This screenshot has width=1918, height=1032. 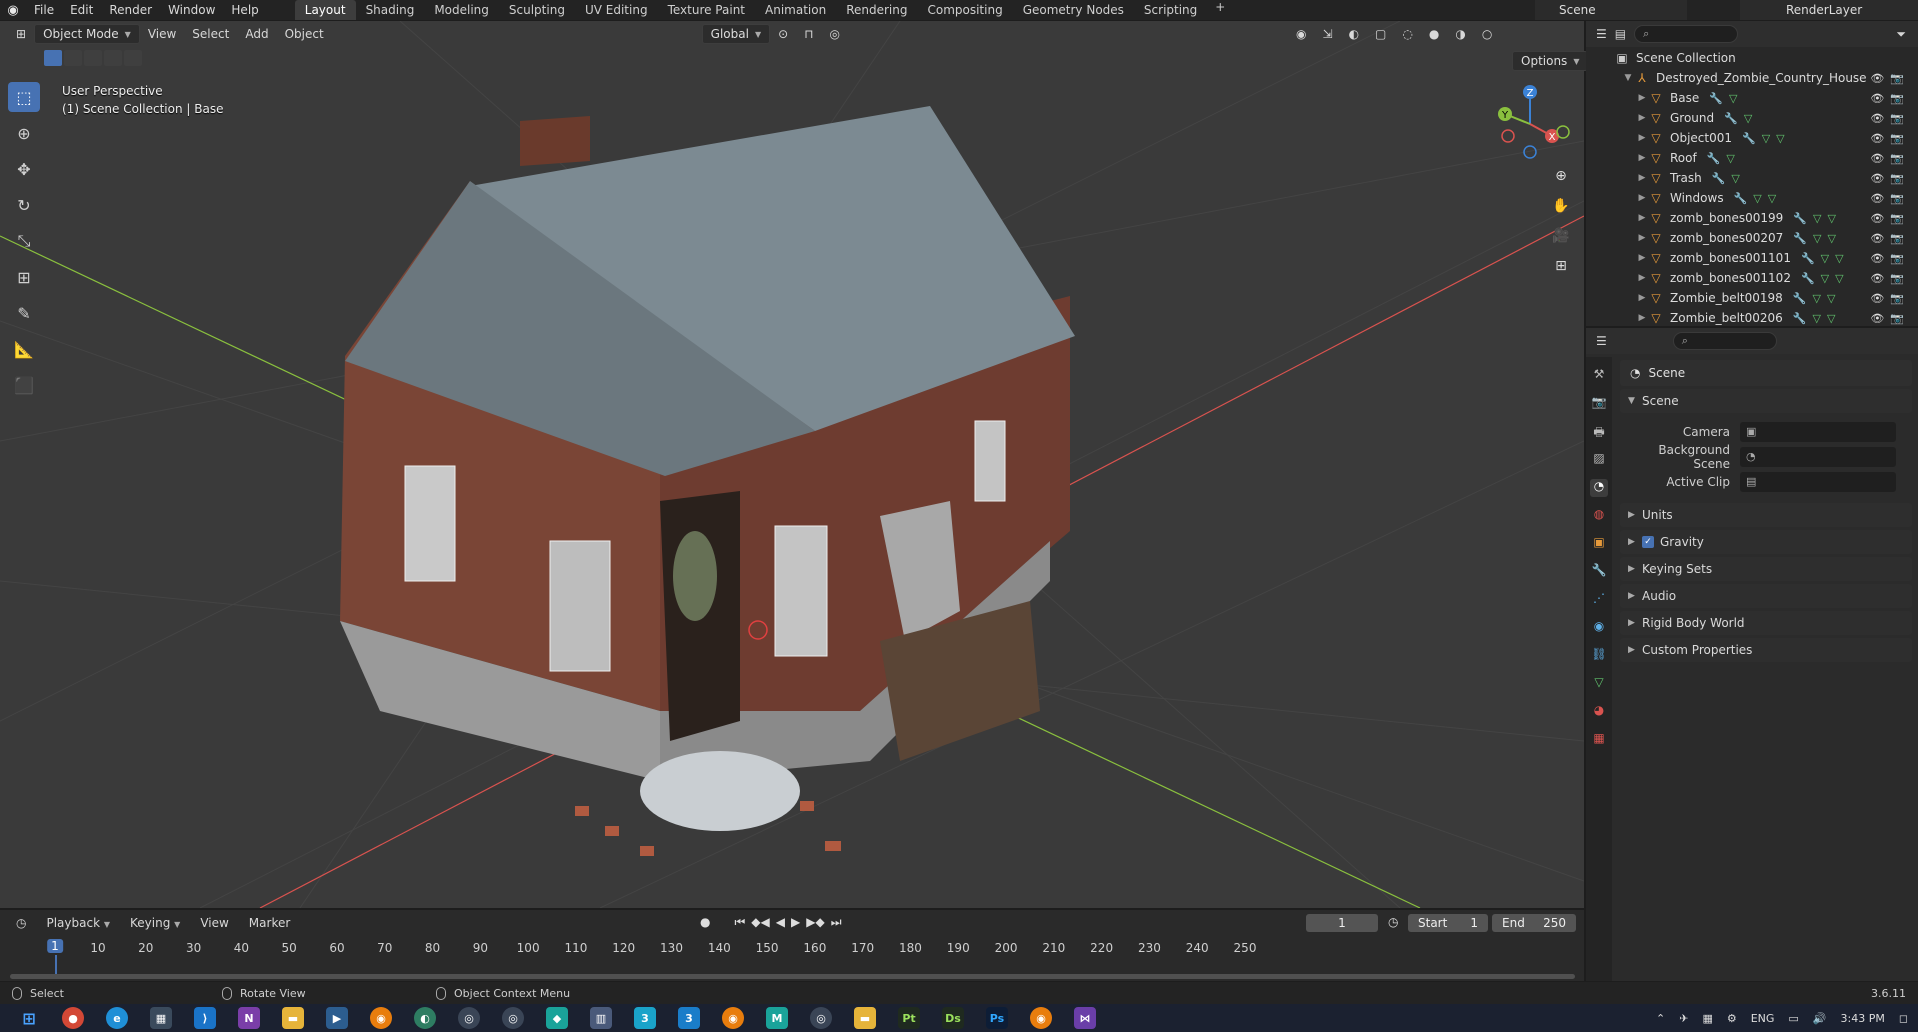 What do you see at coordinates (808, 34) in the screenshot?
I see `snap-icon: ⊓` at bounding box center [808, 34].